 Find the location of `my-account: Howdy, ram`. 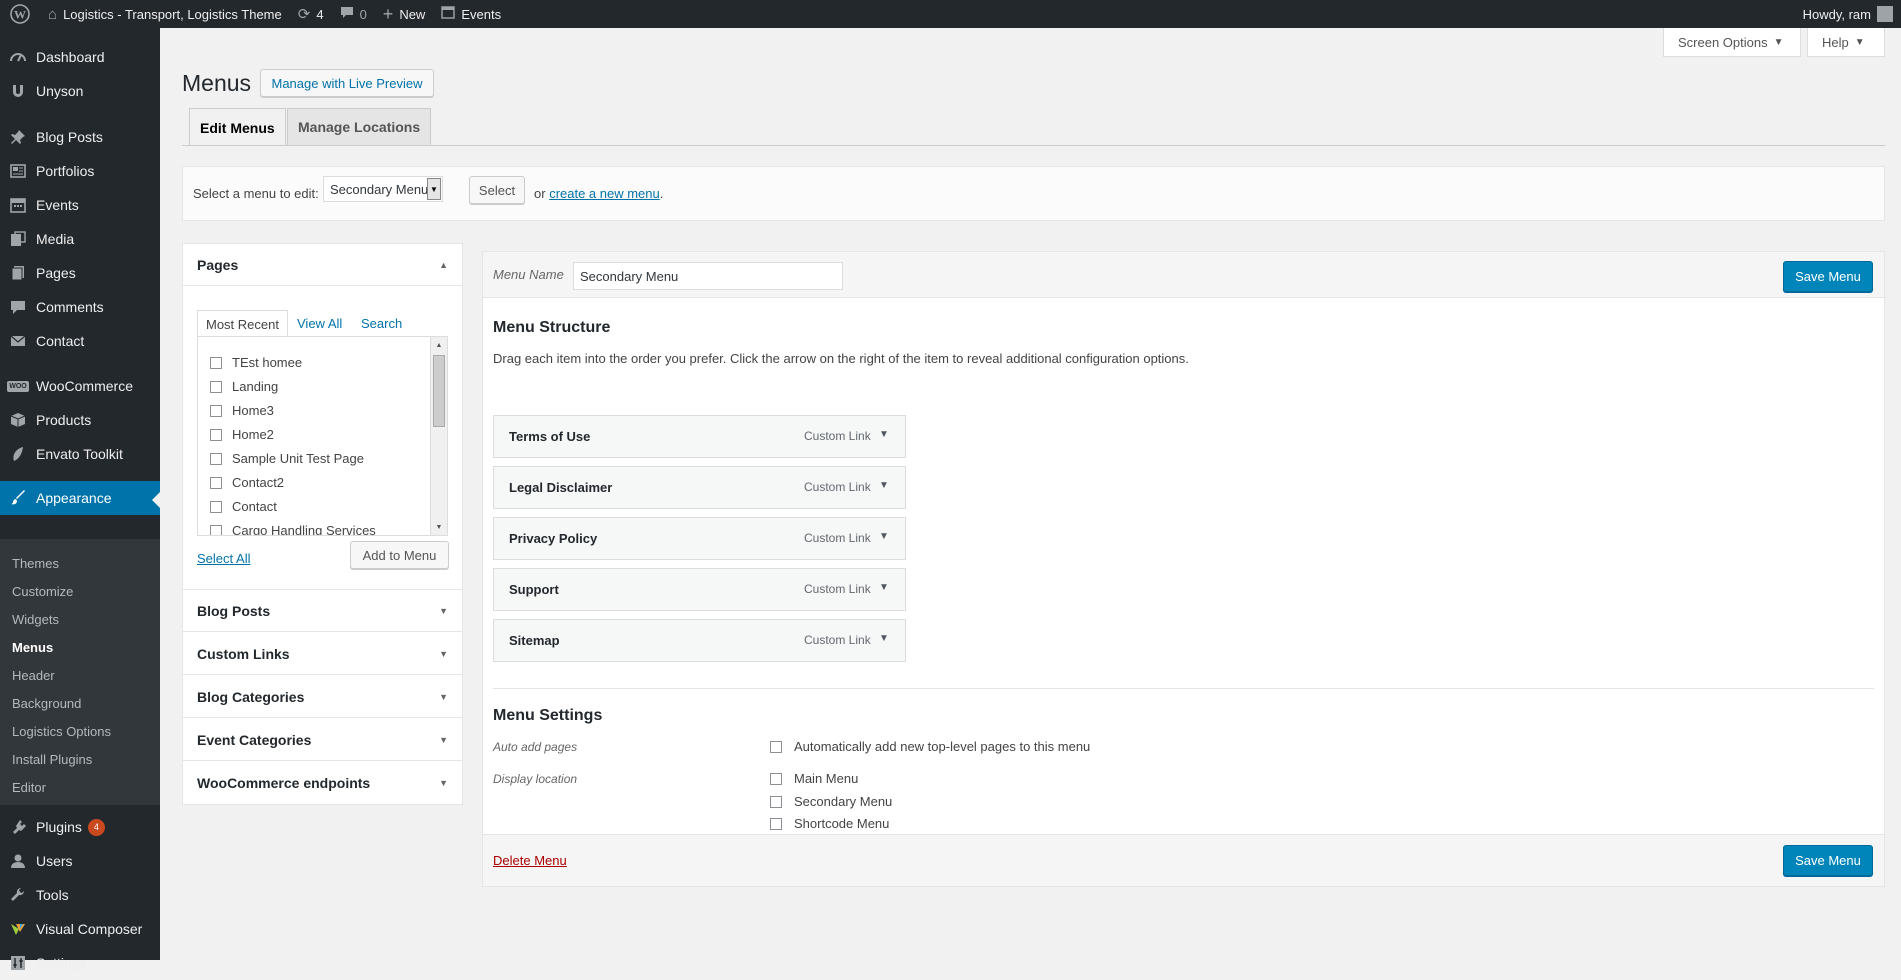

my-account: Howdy, ram is located at coordinates (1852, 14).